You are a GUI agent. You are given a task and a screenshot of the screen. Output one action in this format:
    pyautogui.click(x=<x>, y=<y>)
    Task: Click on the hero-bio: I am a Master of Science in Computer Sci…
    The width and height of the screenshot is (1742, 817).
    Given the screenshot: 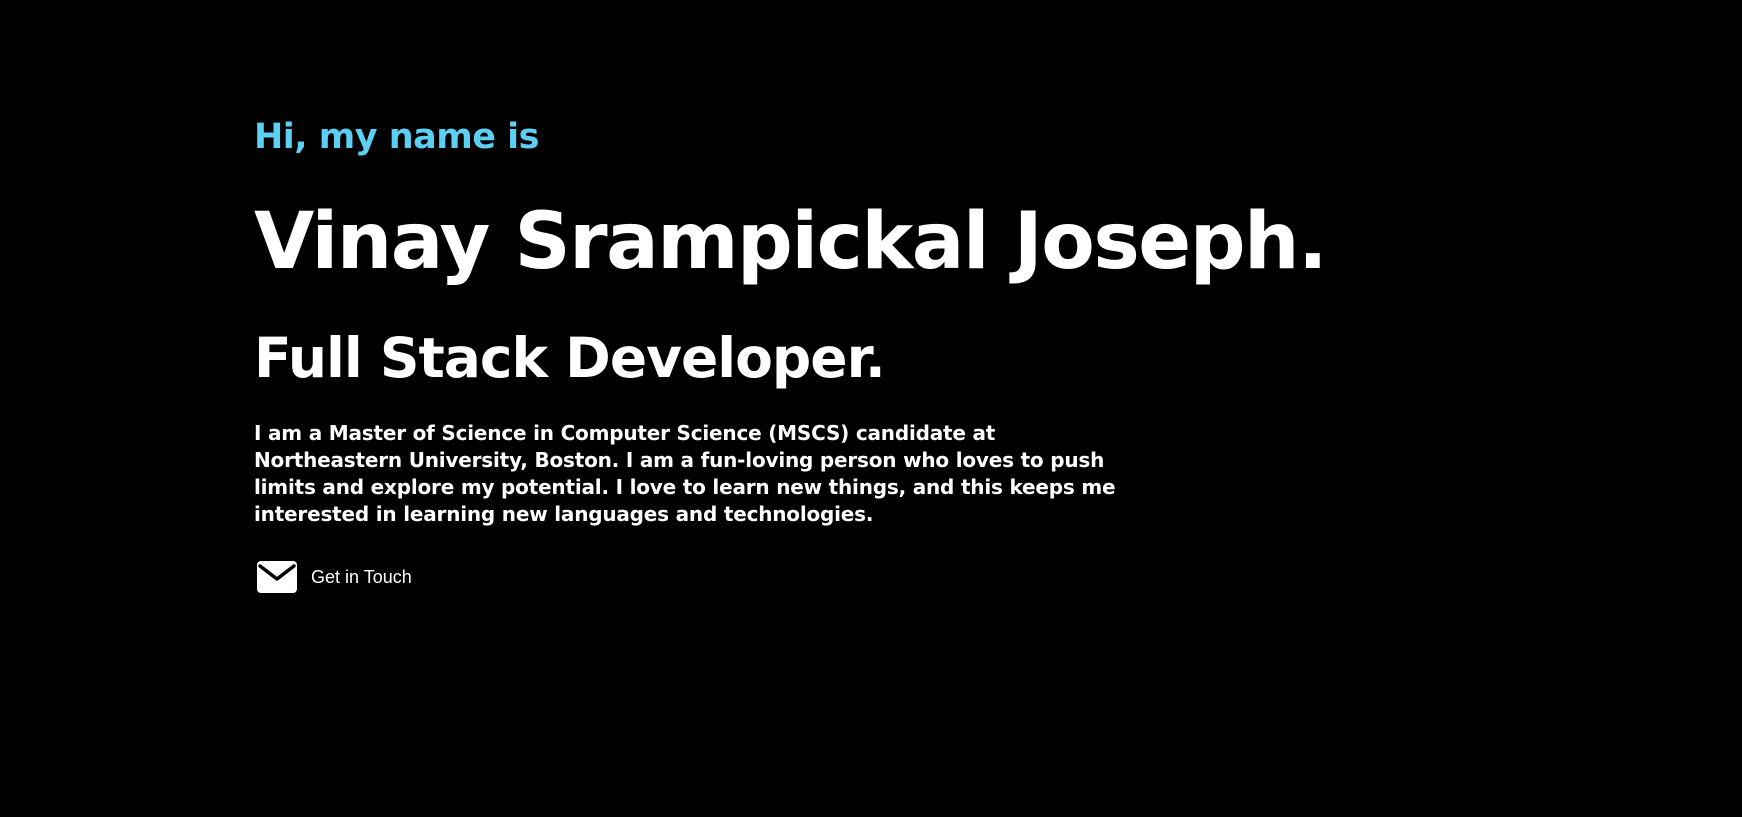 What is the action you would take?
    pyautogui.click(x=685, y=473)
    